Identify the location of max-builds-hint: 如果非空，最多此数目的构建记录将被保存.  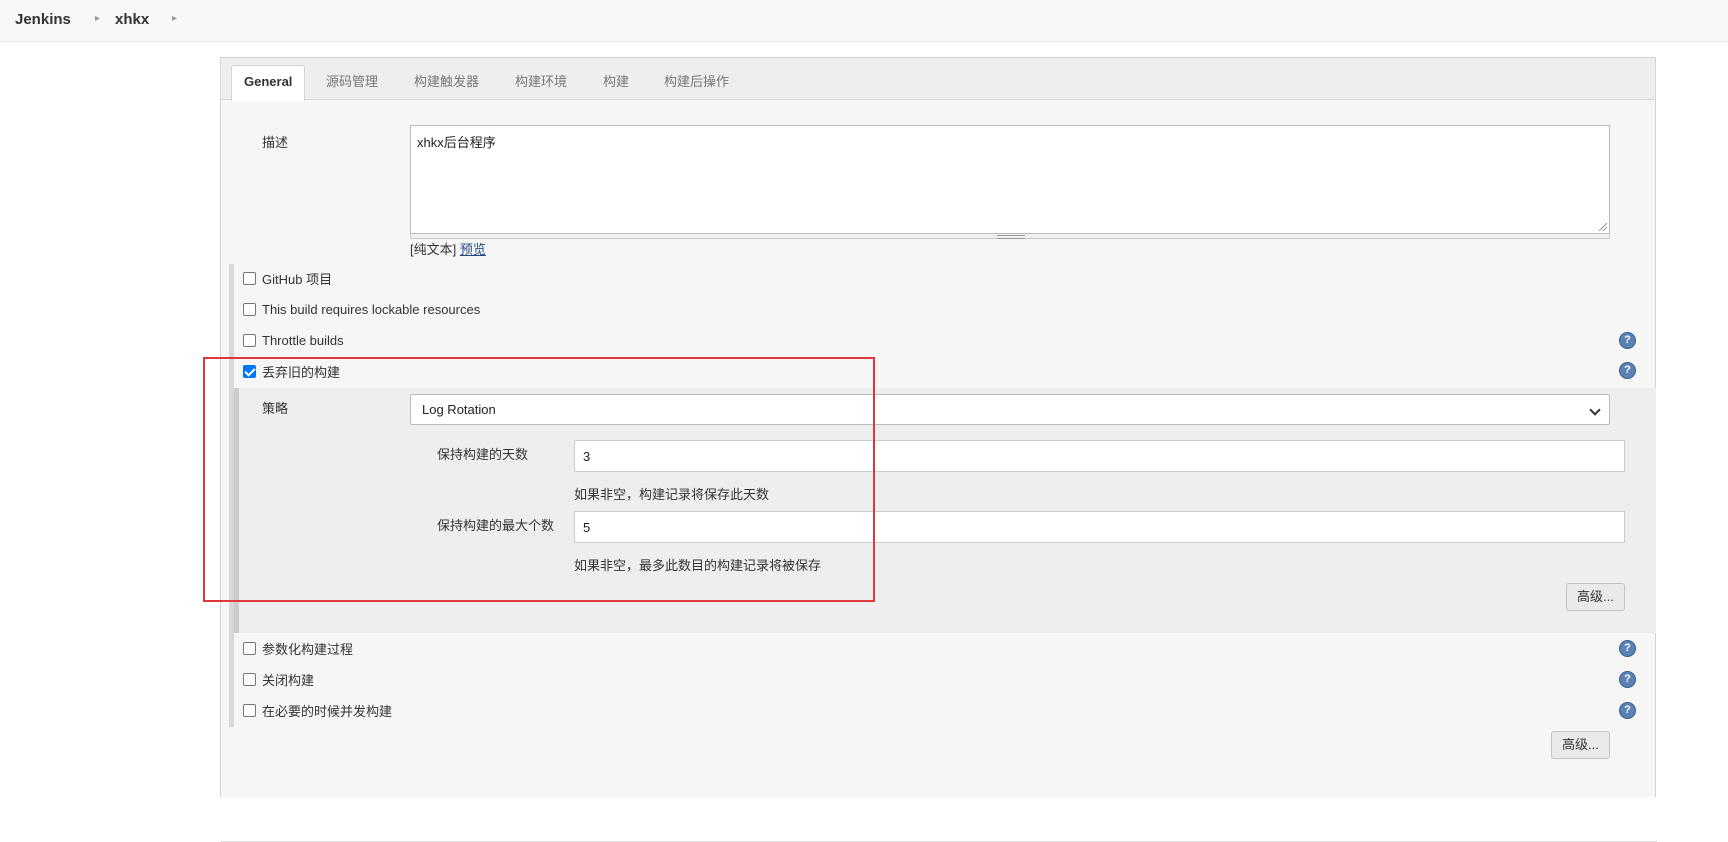
(698, 565).